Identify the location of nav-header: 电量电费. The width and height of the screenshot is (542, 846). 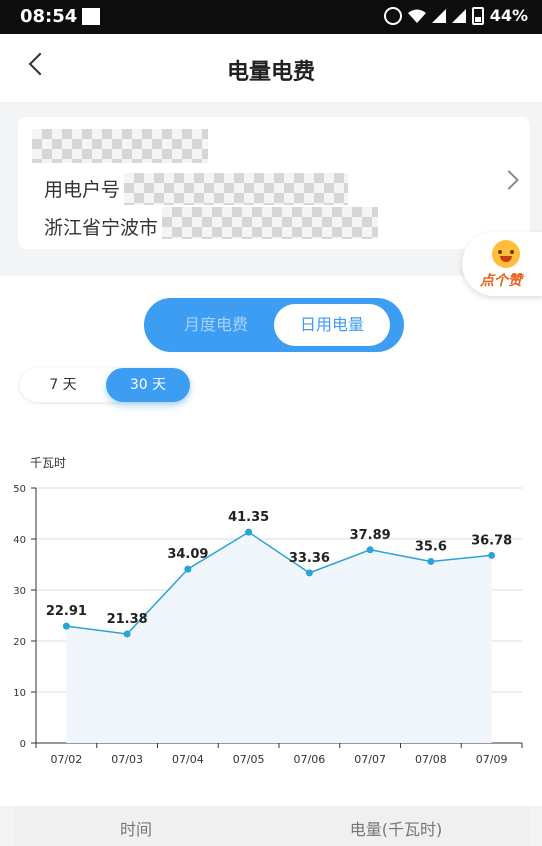
(271, 68).